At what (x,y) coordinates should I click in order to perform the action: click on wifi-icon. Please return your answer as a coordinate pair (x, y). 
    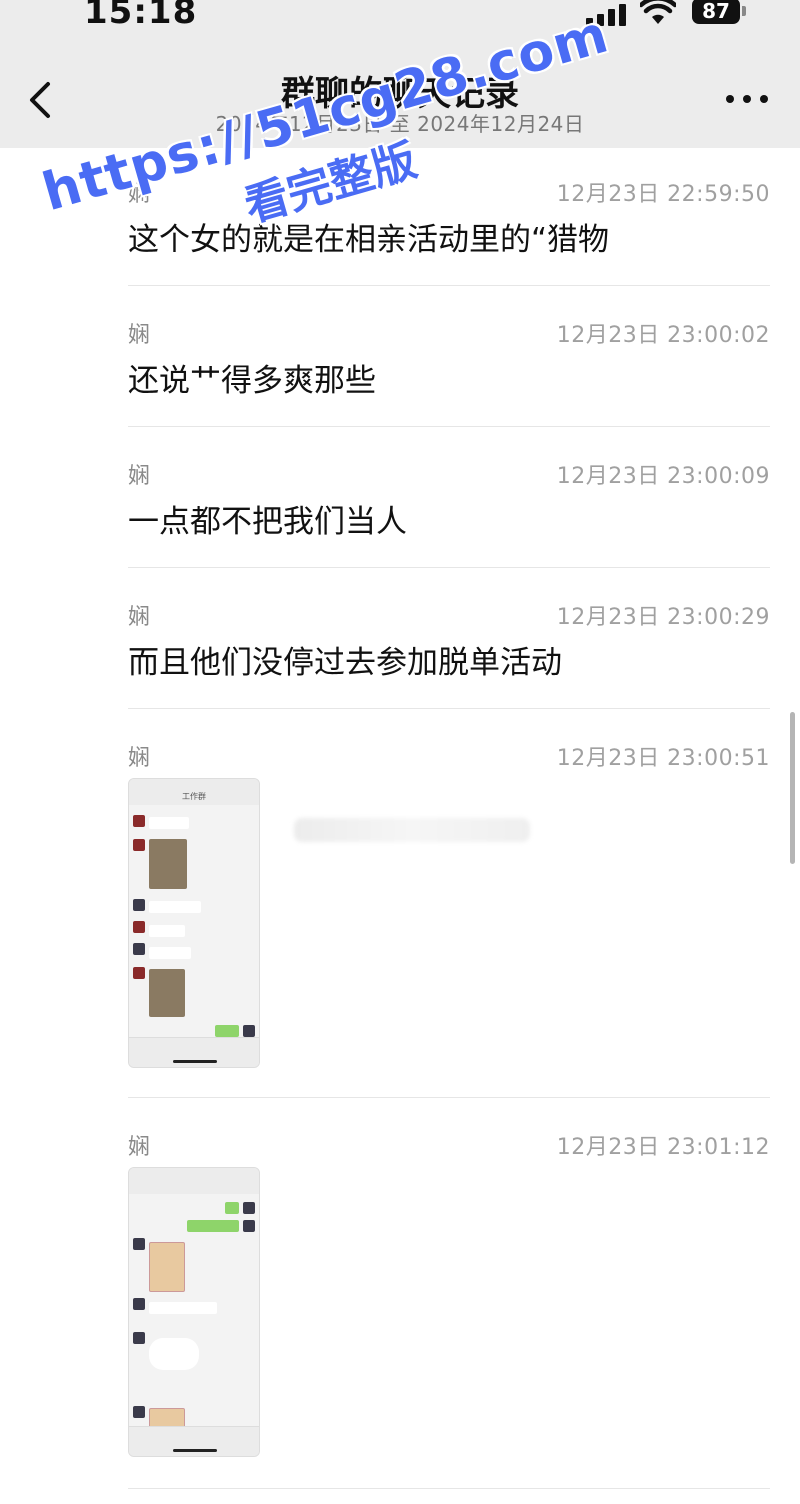
    Looking at the image, I should click on (658, 12).